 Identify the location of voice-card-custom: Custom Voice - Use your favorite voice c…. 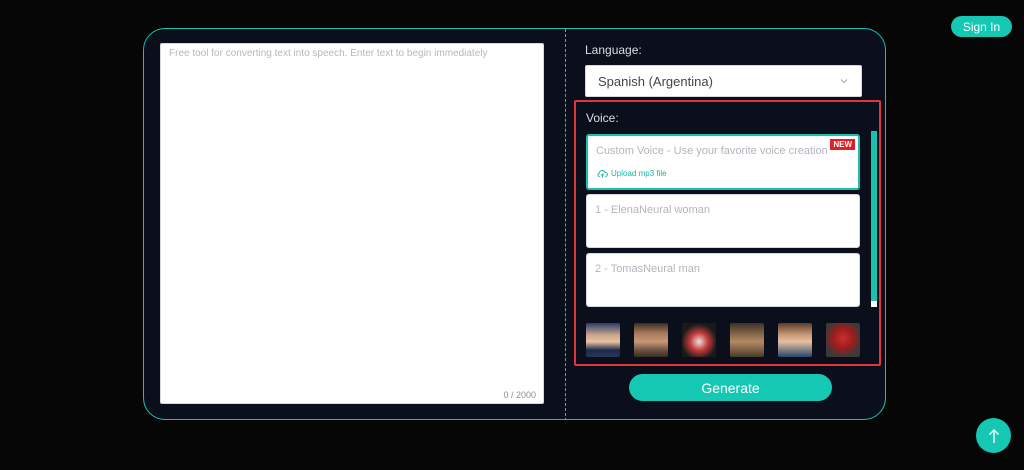
(723, 162).